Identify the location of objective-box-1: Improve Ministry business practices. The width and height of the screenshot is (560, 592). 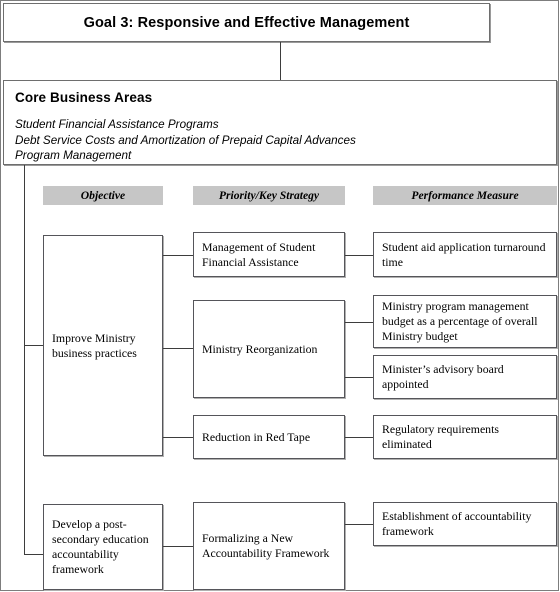
(103, 345).